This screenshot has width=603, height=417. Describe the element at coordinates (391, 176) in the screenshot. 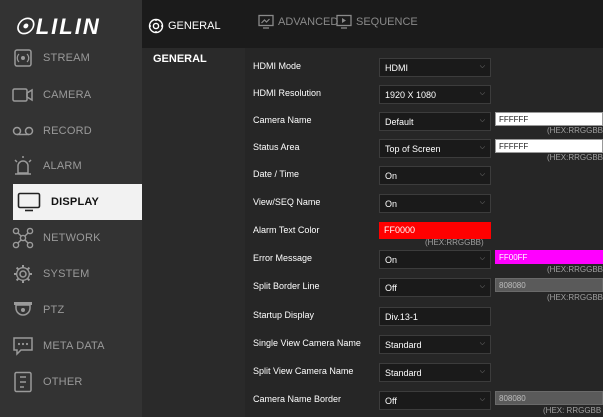

I see `date-time-value: On` at that location.